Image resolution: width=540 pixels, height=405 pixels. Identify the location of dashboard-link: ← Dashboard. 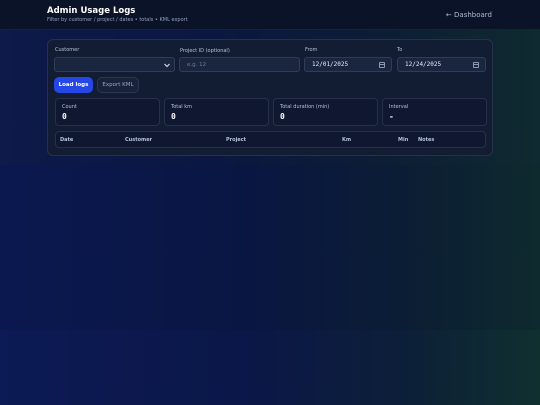
(469, 15).